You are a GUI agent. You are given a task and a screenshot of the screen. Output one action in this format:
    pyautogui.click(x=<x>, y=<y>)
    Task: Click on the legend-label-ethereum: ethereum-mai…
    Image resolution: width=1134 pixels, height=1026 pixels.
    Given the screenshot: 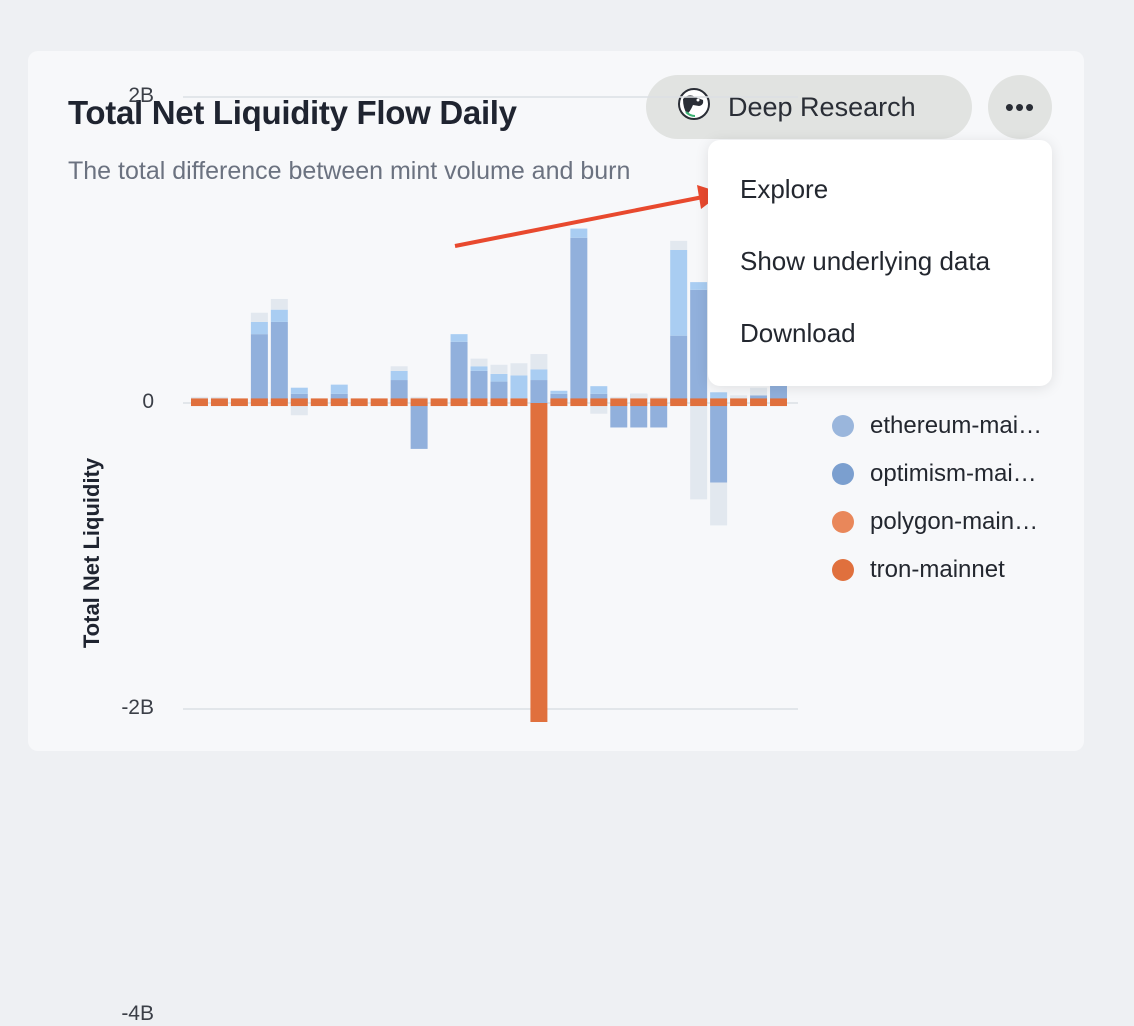 What is the action you would take?
    pyautogui.click(x=956, y=425)
    